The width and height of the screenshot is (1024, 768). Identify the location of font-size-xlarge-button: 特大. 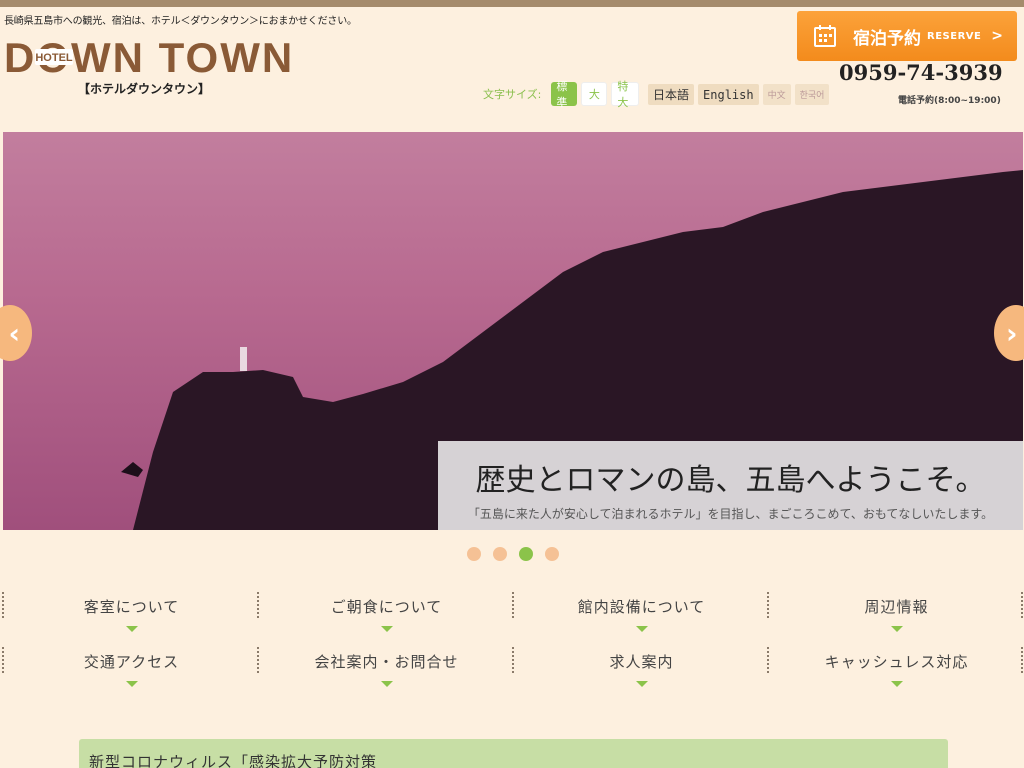
(625, 94).